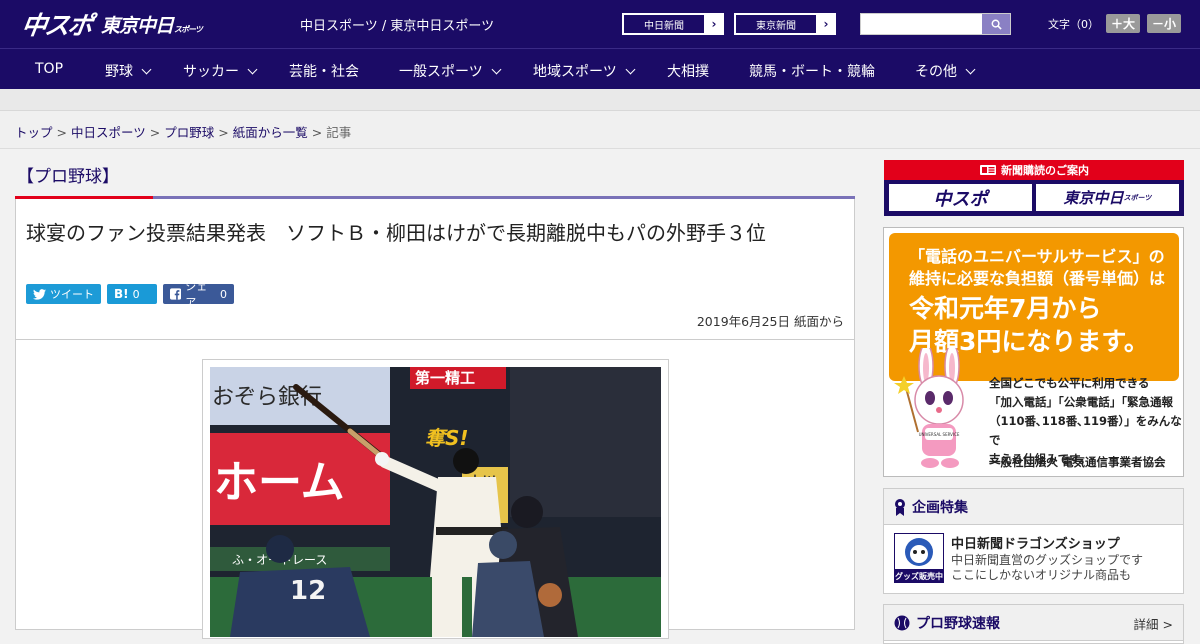 This screenshot has width=1200, height=644. I want to click on divider, so click(435, 339).